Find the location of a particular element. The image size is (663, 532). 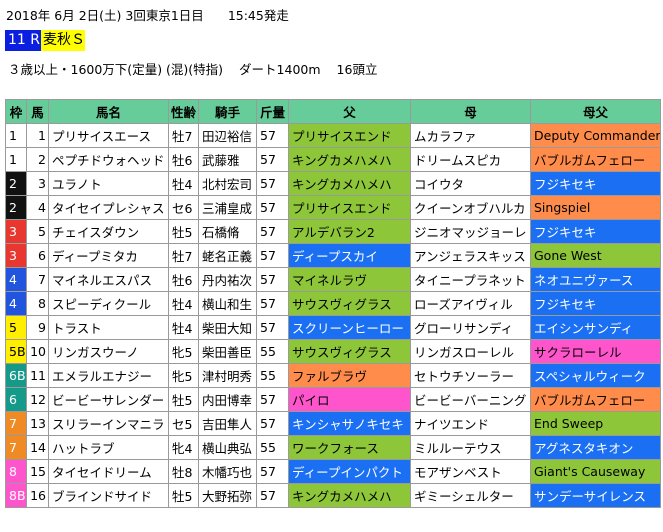

sire-cell: ディープインパクト is located at coordinates (349, 471).